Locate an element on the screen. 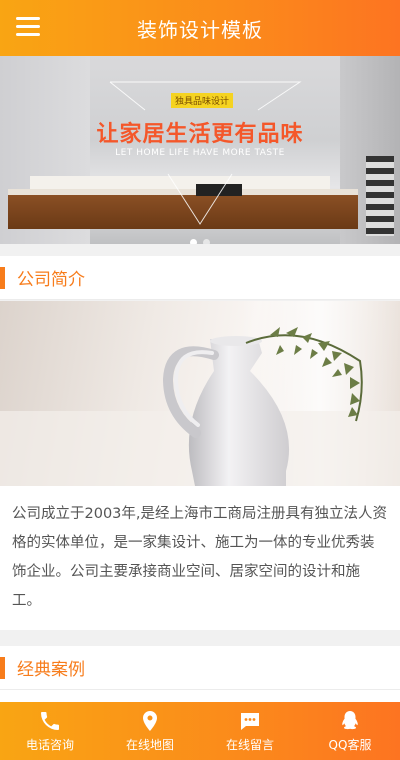 This screenshot has width=400, height=760. banner-badge: 独具品味设计 is located at coordinates (202, 100).